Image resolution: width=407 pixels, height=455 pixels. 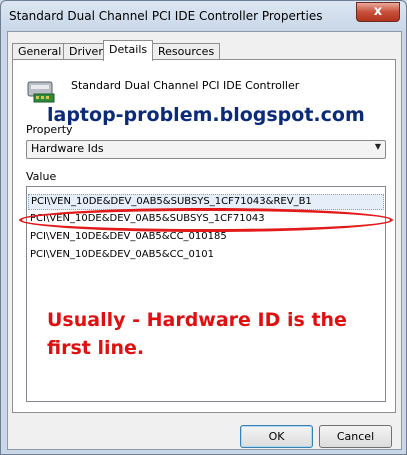 What do you see at coordinates (40, 51) in the screenshot?
I see `tab-general: General` at bounding box center [40, 51].